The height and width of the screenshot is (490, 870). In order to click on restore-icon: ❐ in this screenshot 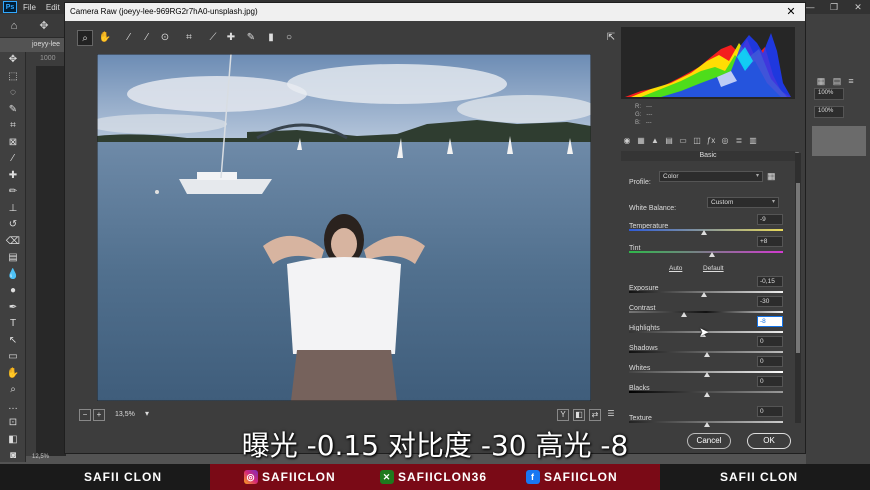, I will do `click(834, 7)`.